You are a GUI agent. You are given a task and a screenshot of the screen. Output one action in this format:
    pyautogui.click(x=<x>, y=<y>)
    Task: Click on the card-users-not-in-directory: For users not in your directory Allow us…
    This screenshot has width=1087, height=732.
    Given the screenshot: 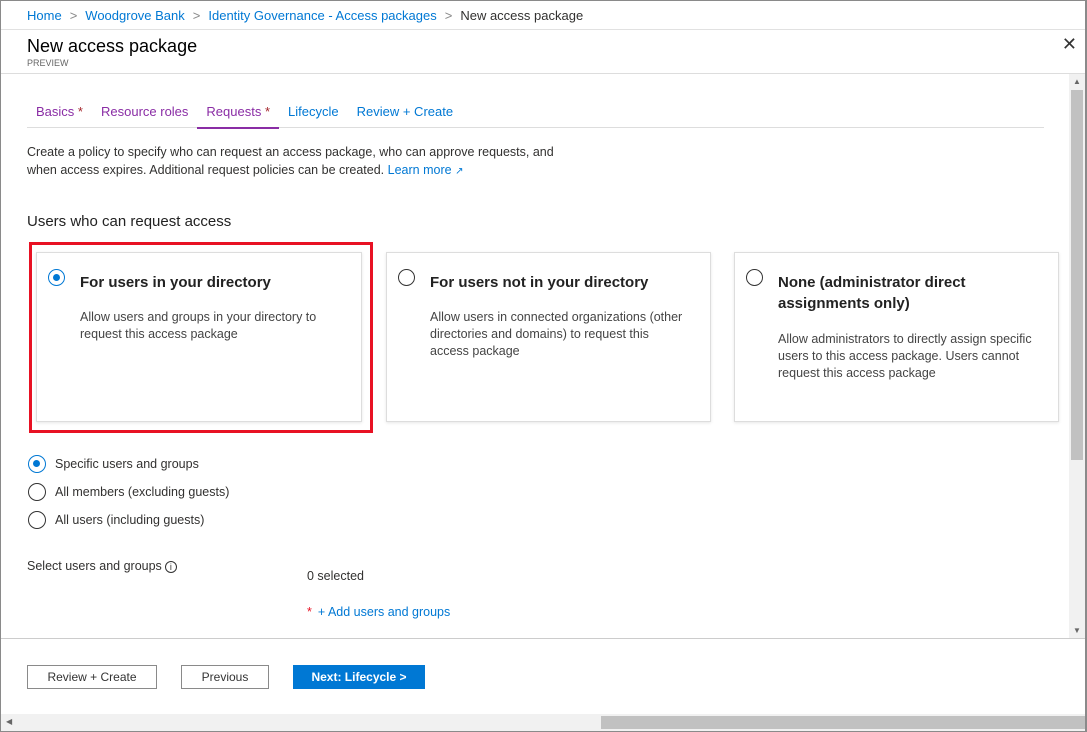 What is the action you would take?
    pyautogui.click(x=548, y=337)
    